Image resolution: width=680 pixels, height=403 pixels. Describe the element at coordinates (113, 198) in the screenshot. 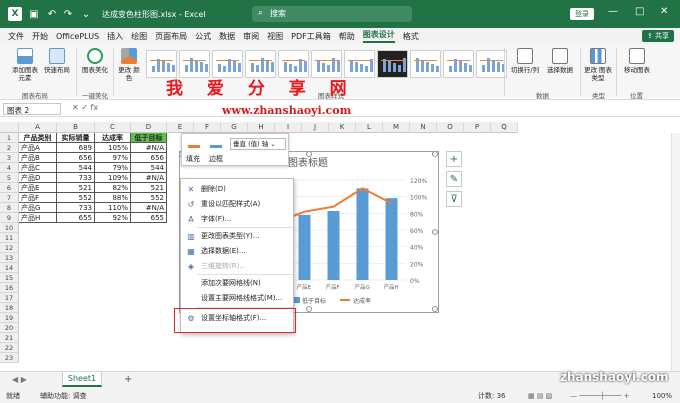

I see `table-cell: 88%` at that location.